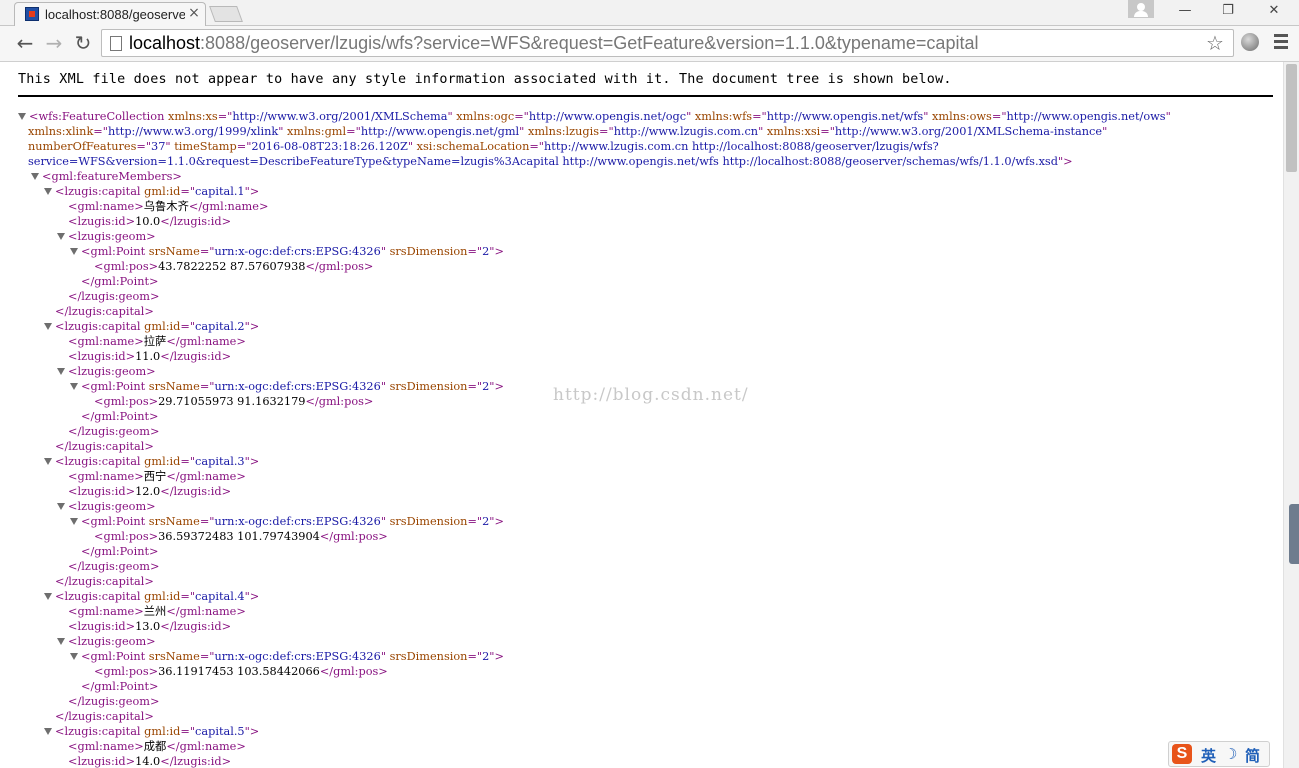 The image size is (1299, 768). I want to click on xml-line: </lzugis:capital>, so click(104, 716).